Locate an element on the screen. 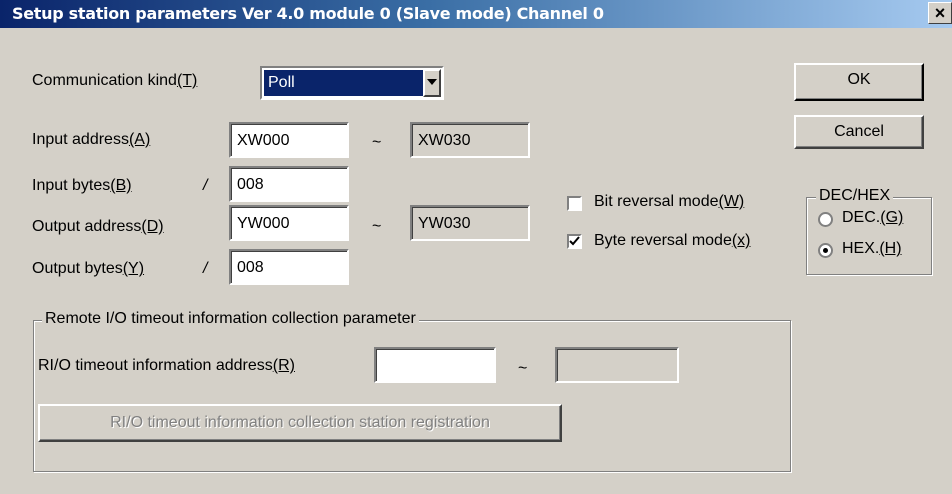 This screenshot has width=952, height=494. input-address-label: Input address(A) is located at coordinates (91, 140).